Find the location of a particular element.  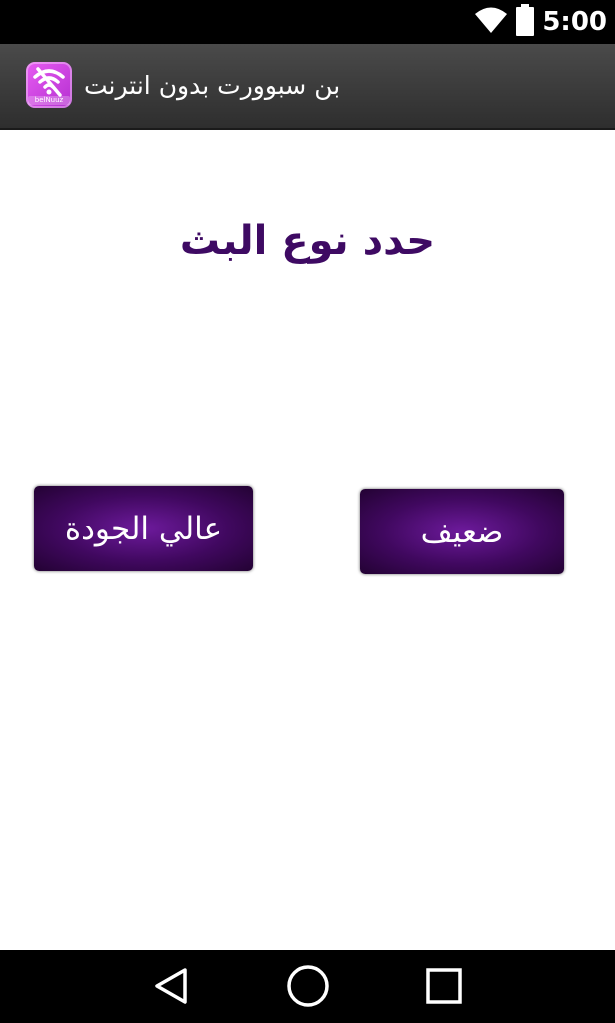

home-icon is located at coordinates (308, 986).